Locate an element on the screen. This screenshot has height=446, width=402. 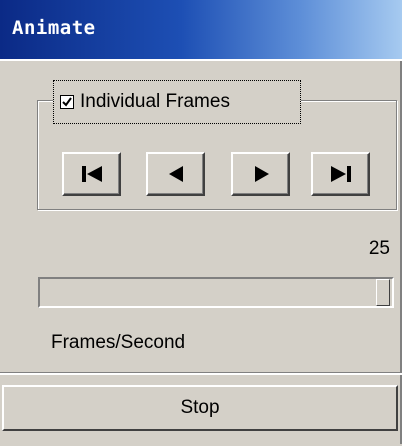
skip-to-start-icon is located at coordinates (91, 174).